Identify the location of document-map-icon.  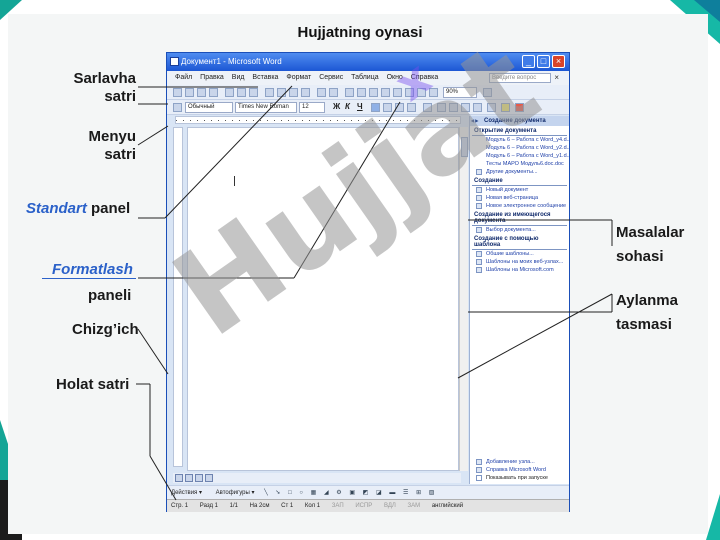
(421, 92).